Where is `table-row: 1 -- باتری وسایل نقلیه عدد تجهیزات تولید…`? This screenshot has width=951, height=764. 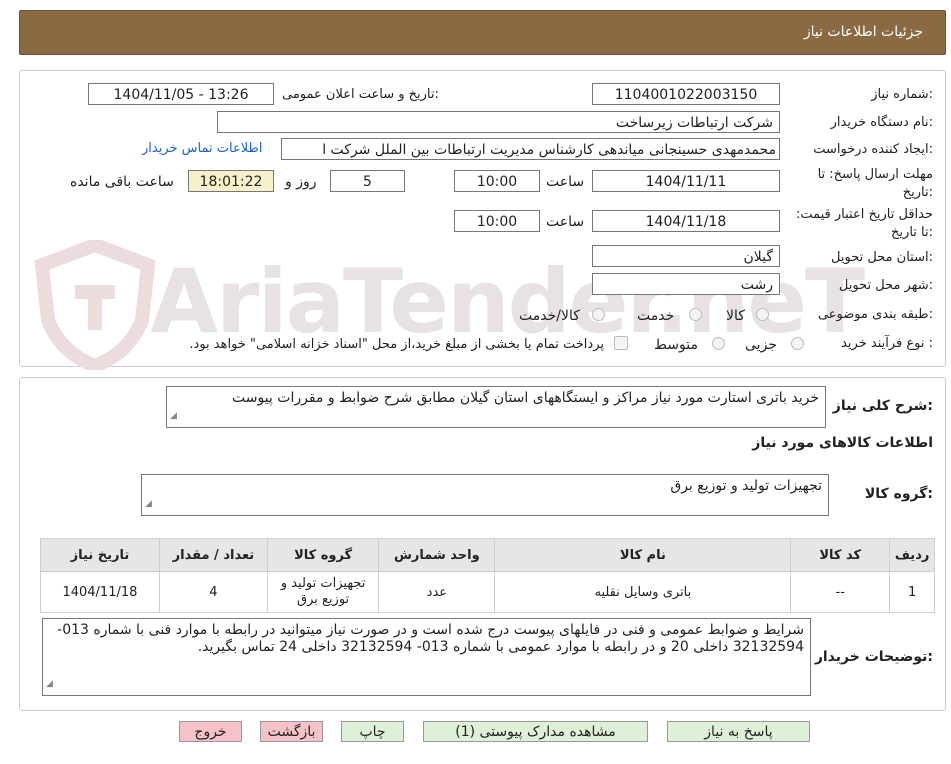
table-row: 1 -- باتری وسایل نقلیه عدد تجهیزات تولید… is located at coordinates (487, 592).